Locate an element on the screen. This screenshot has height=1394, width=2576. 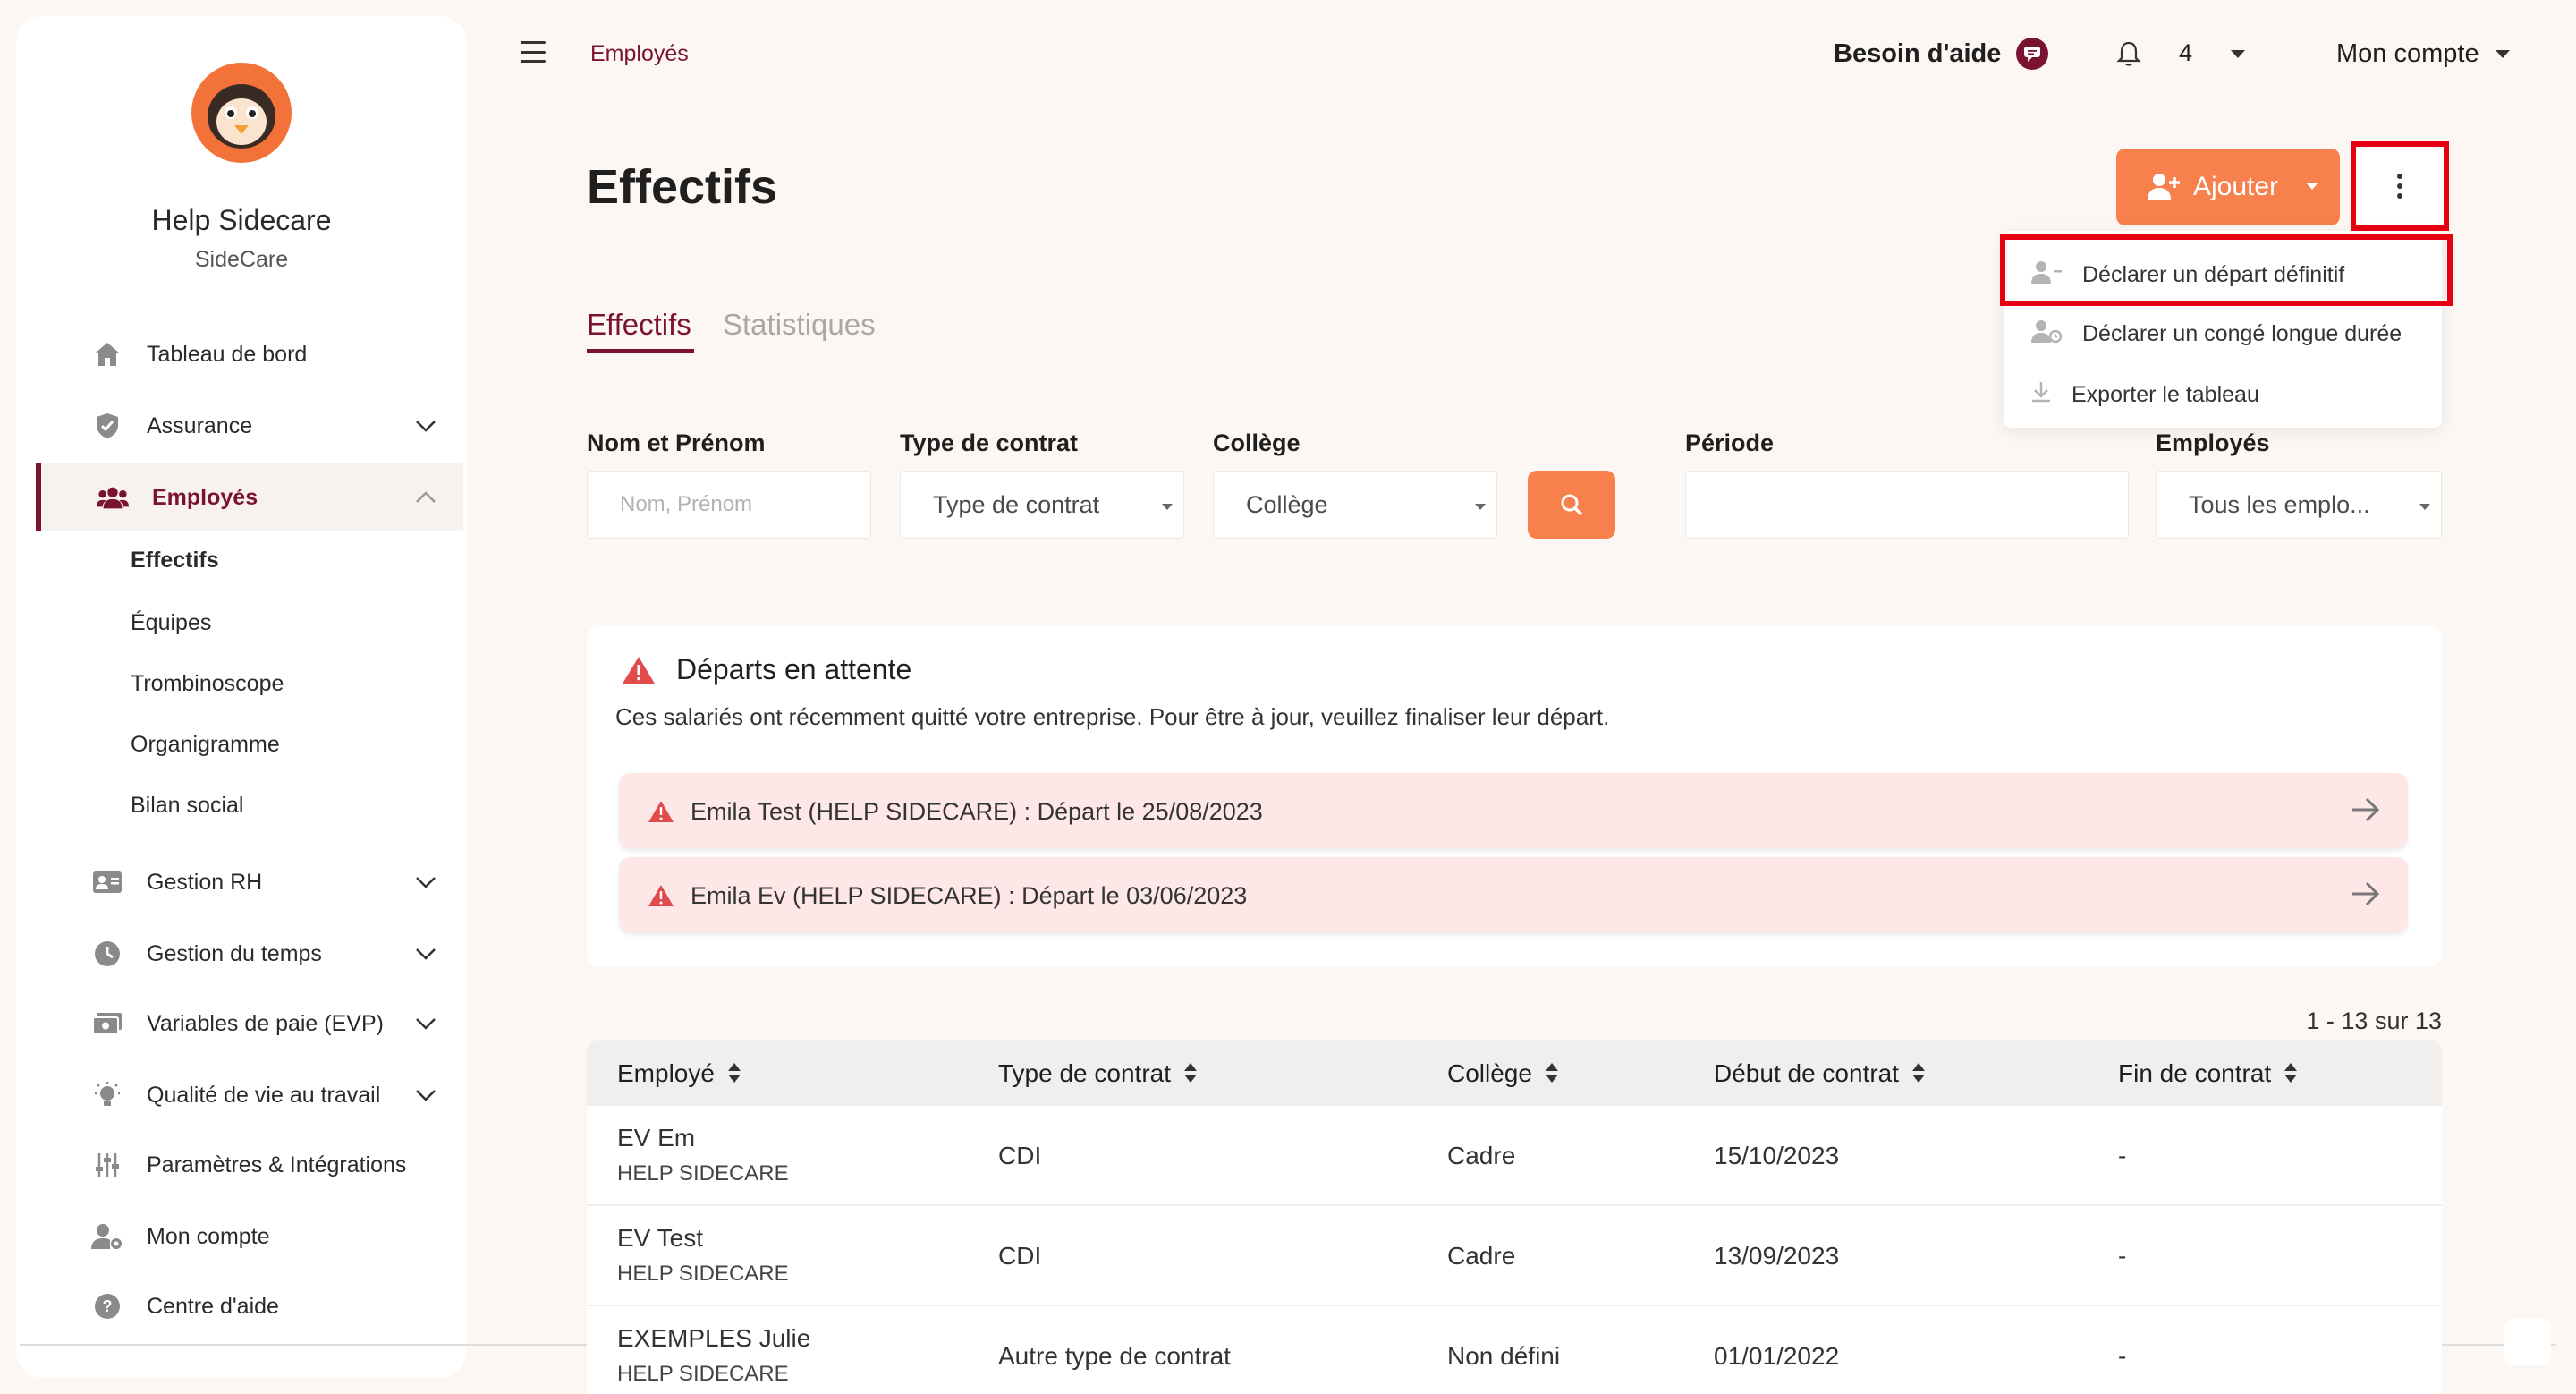
sidebar-subitem-teams: Équipes is located at coordinates (171, 623).